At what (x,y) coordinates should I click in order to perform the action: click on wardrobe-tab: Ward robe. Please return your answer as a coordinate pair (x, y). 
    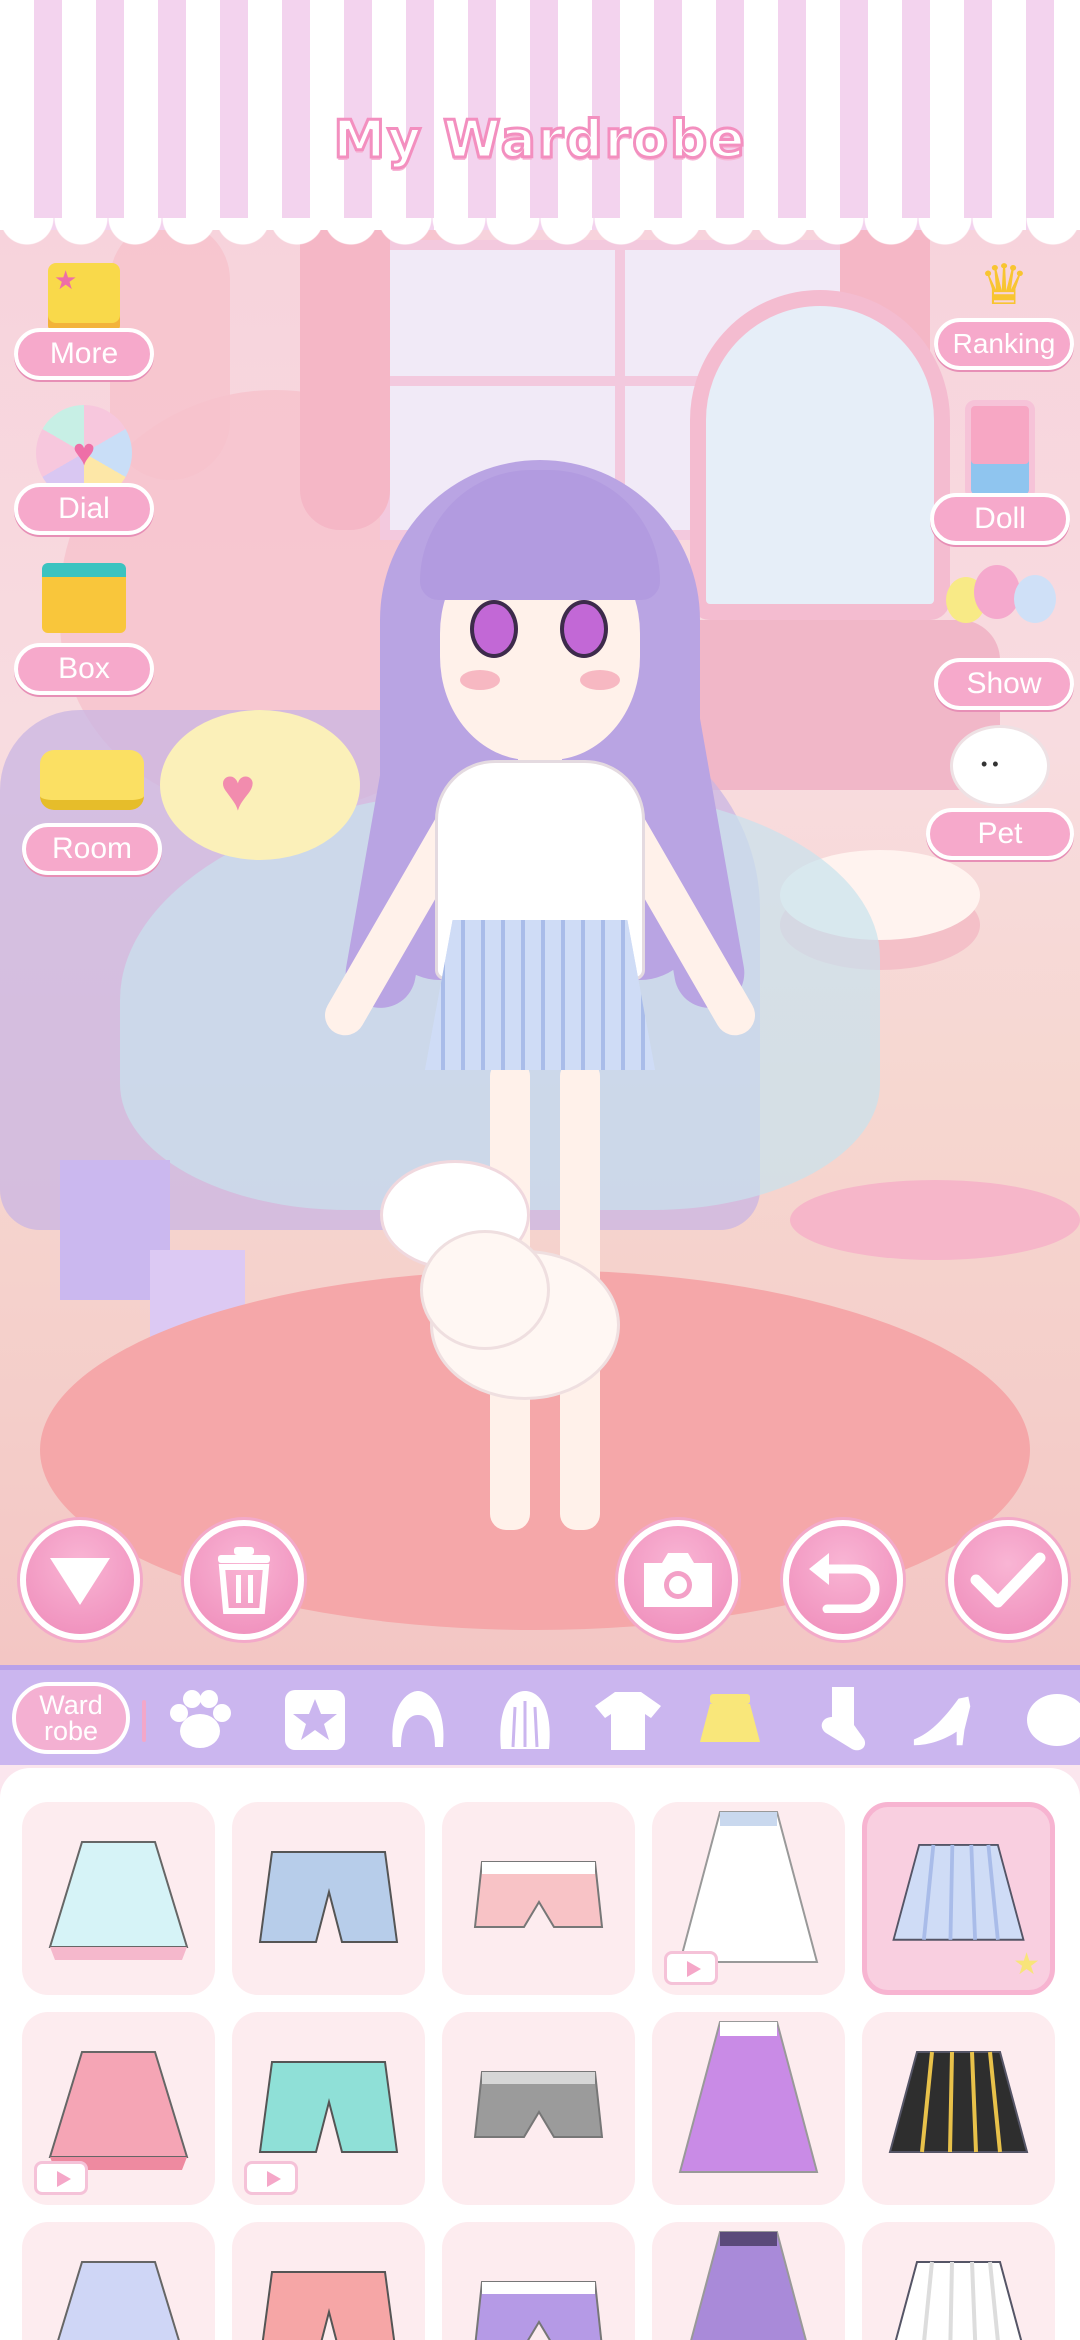
    Looking at the image, I should click on (71, 1718).